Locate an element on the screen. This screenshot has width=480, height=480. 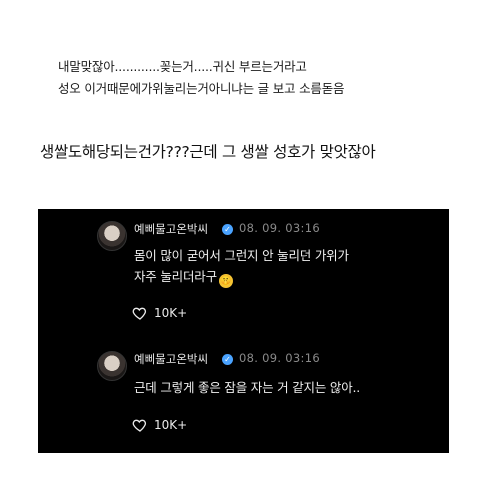
headline: 생쌀도해당되는건가???근데 그 생쌀 성호가 맞앗잖아 is located at coordinates (208, 152).